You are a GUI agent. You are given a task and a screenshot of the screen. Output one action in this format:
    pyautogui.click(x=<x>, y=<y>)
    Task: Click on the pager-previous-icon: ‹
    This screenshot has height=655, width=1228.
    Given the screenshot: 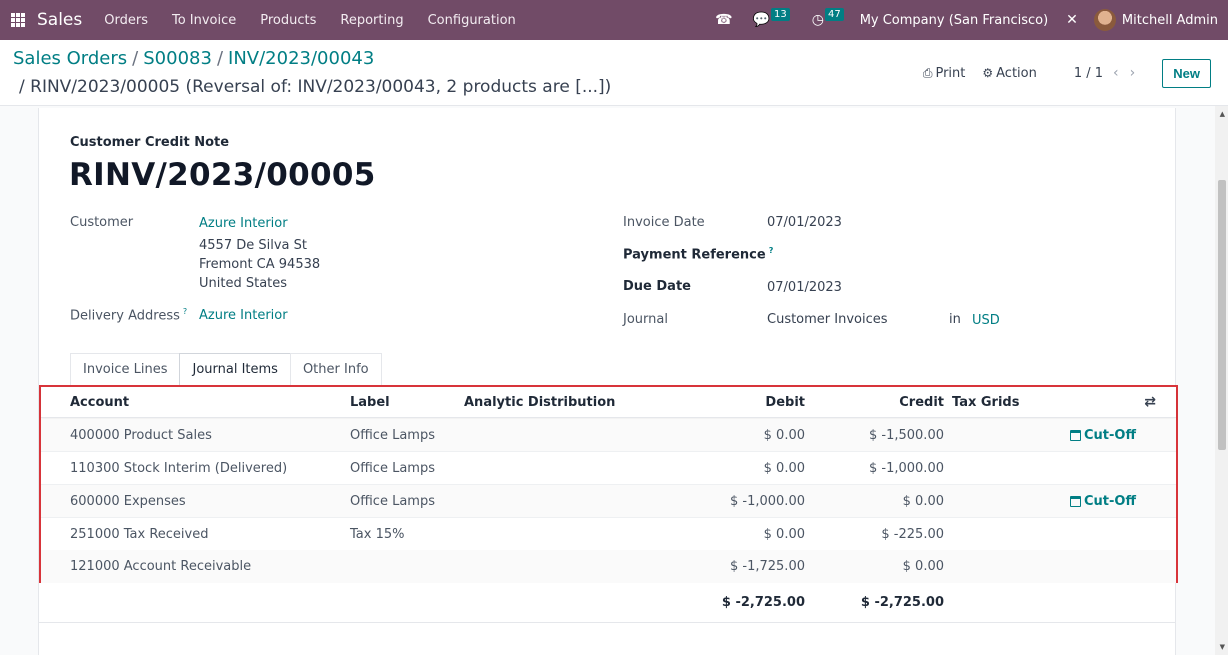 What is the action you would take?
    pyautogui.click(x=1116, y=73)
    